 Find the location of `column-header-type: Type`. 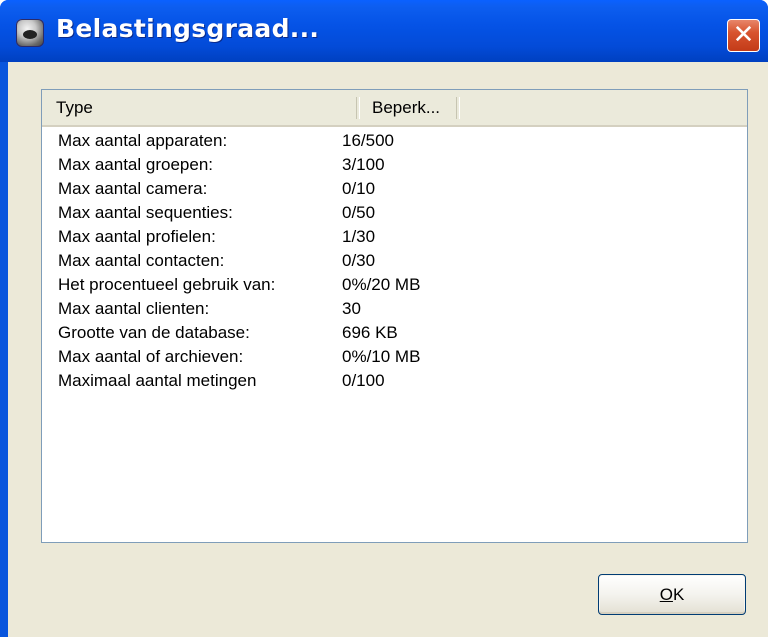

column-header-type: Type is located at coordinates (200, 107).